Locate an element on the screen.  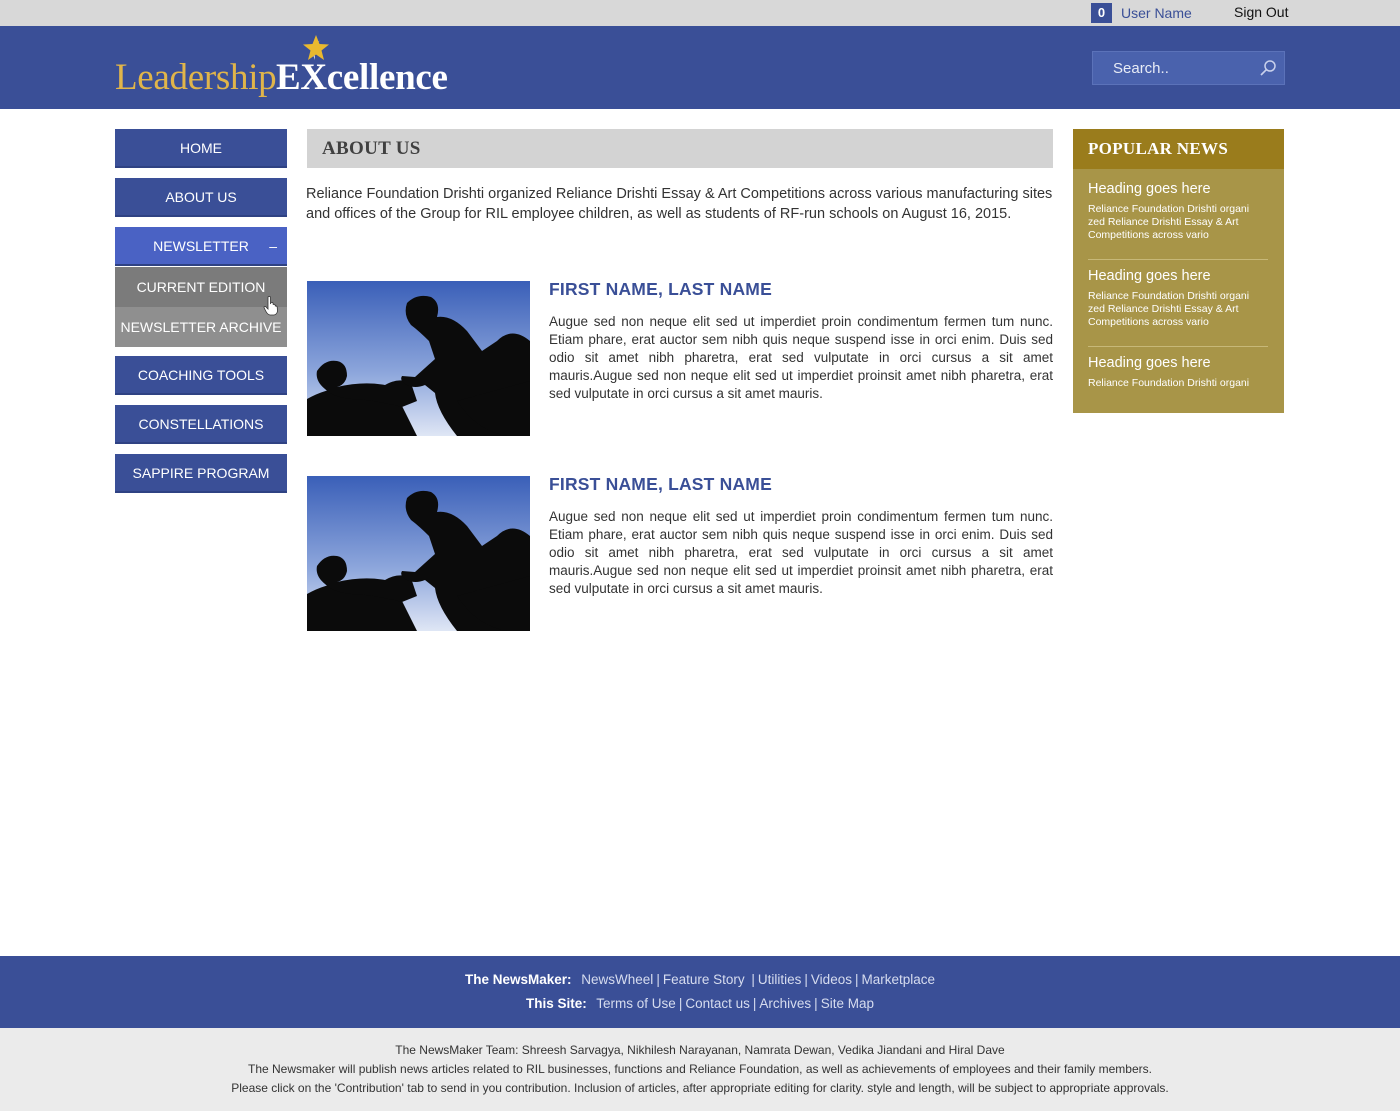
nav-current-edition-label: CURRENT EDITION is located at coordinates (201, 287).